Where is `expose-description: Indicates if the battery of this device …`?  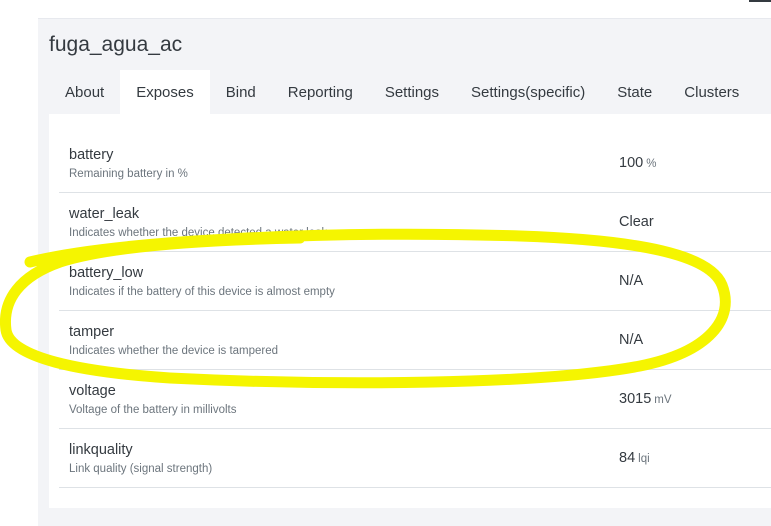 expose-description: Indicates if the battery of this device … is located at coordinates (202, 292).